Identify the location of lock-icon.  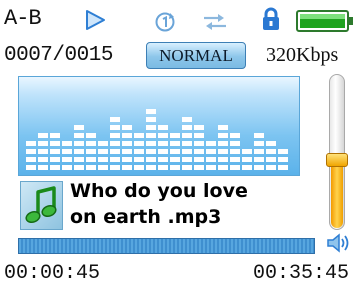
(271, 18).